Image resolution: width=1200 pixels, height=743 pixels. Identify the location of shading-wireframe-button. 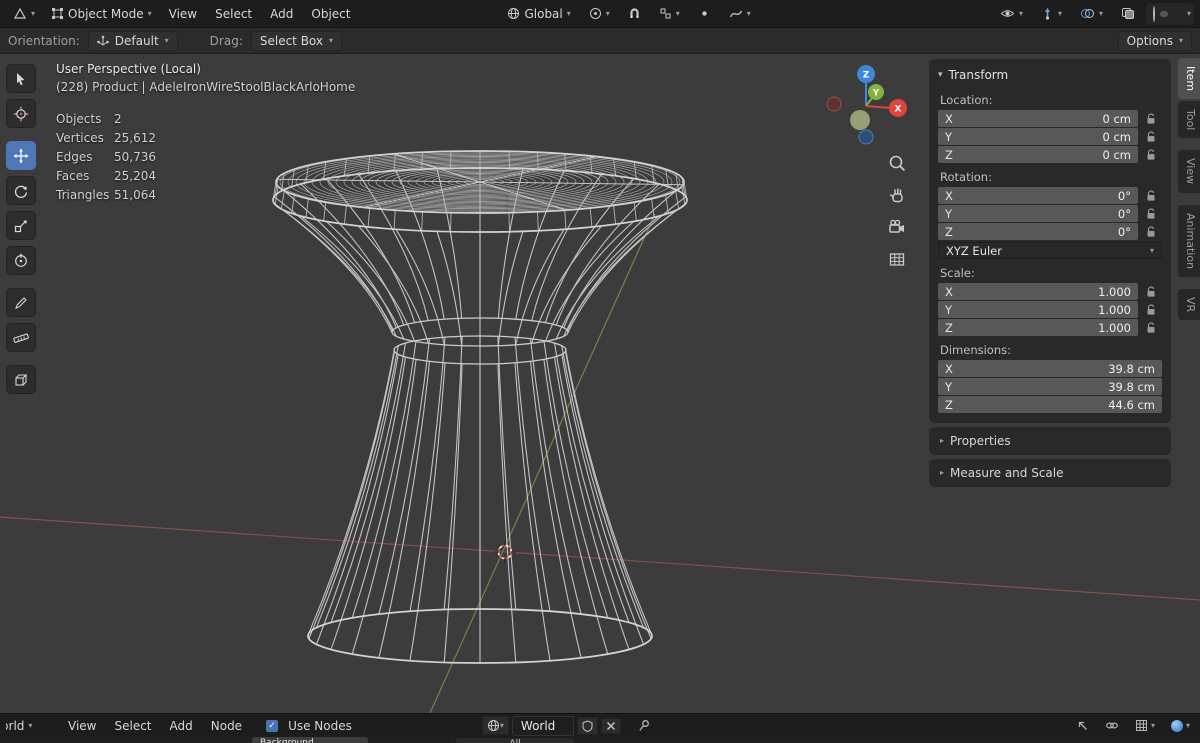
(1154, 14).